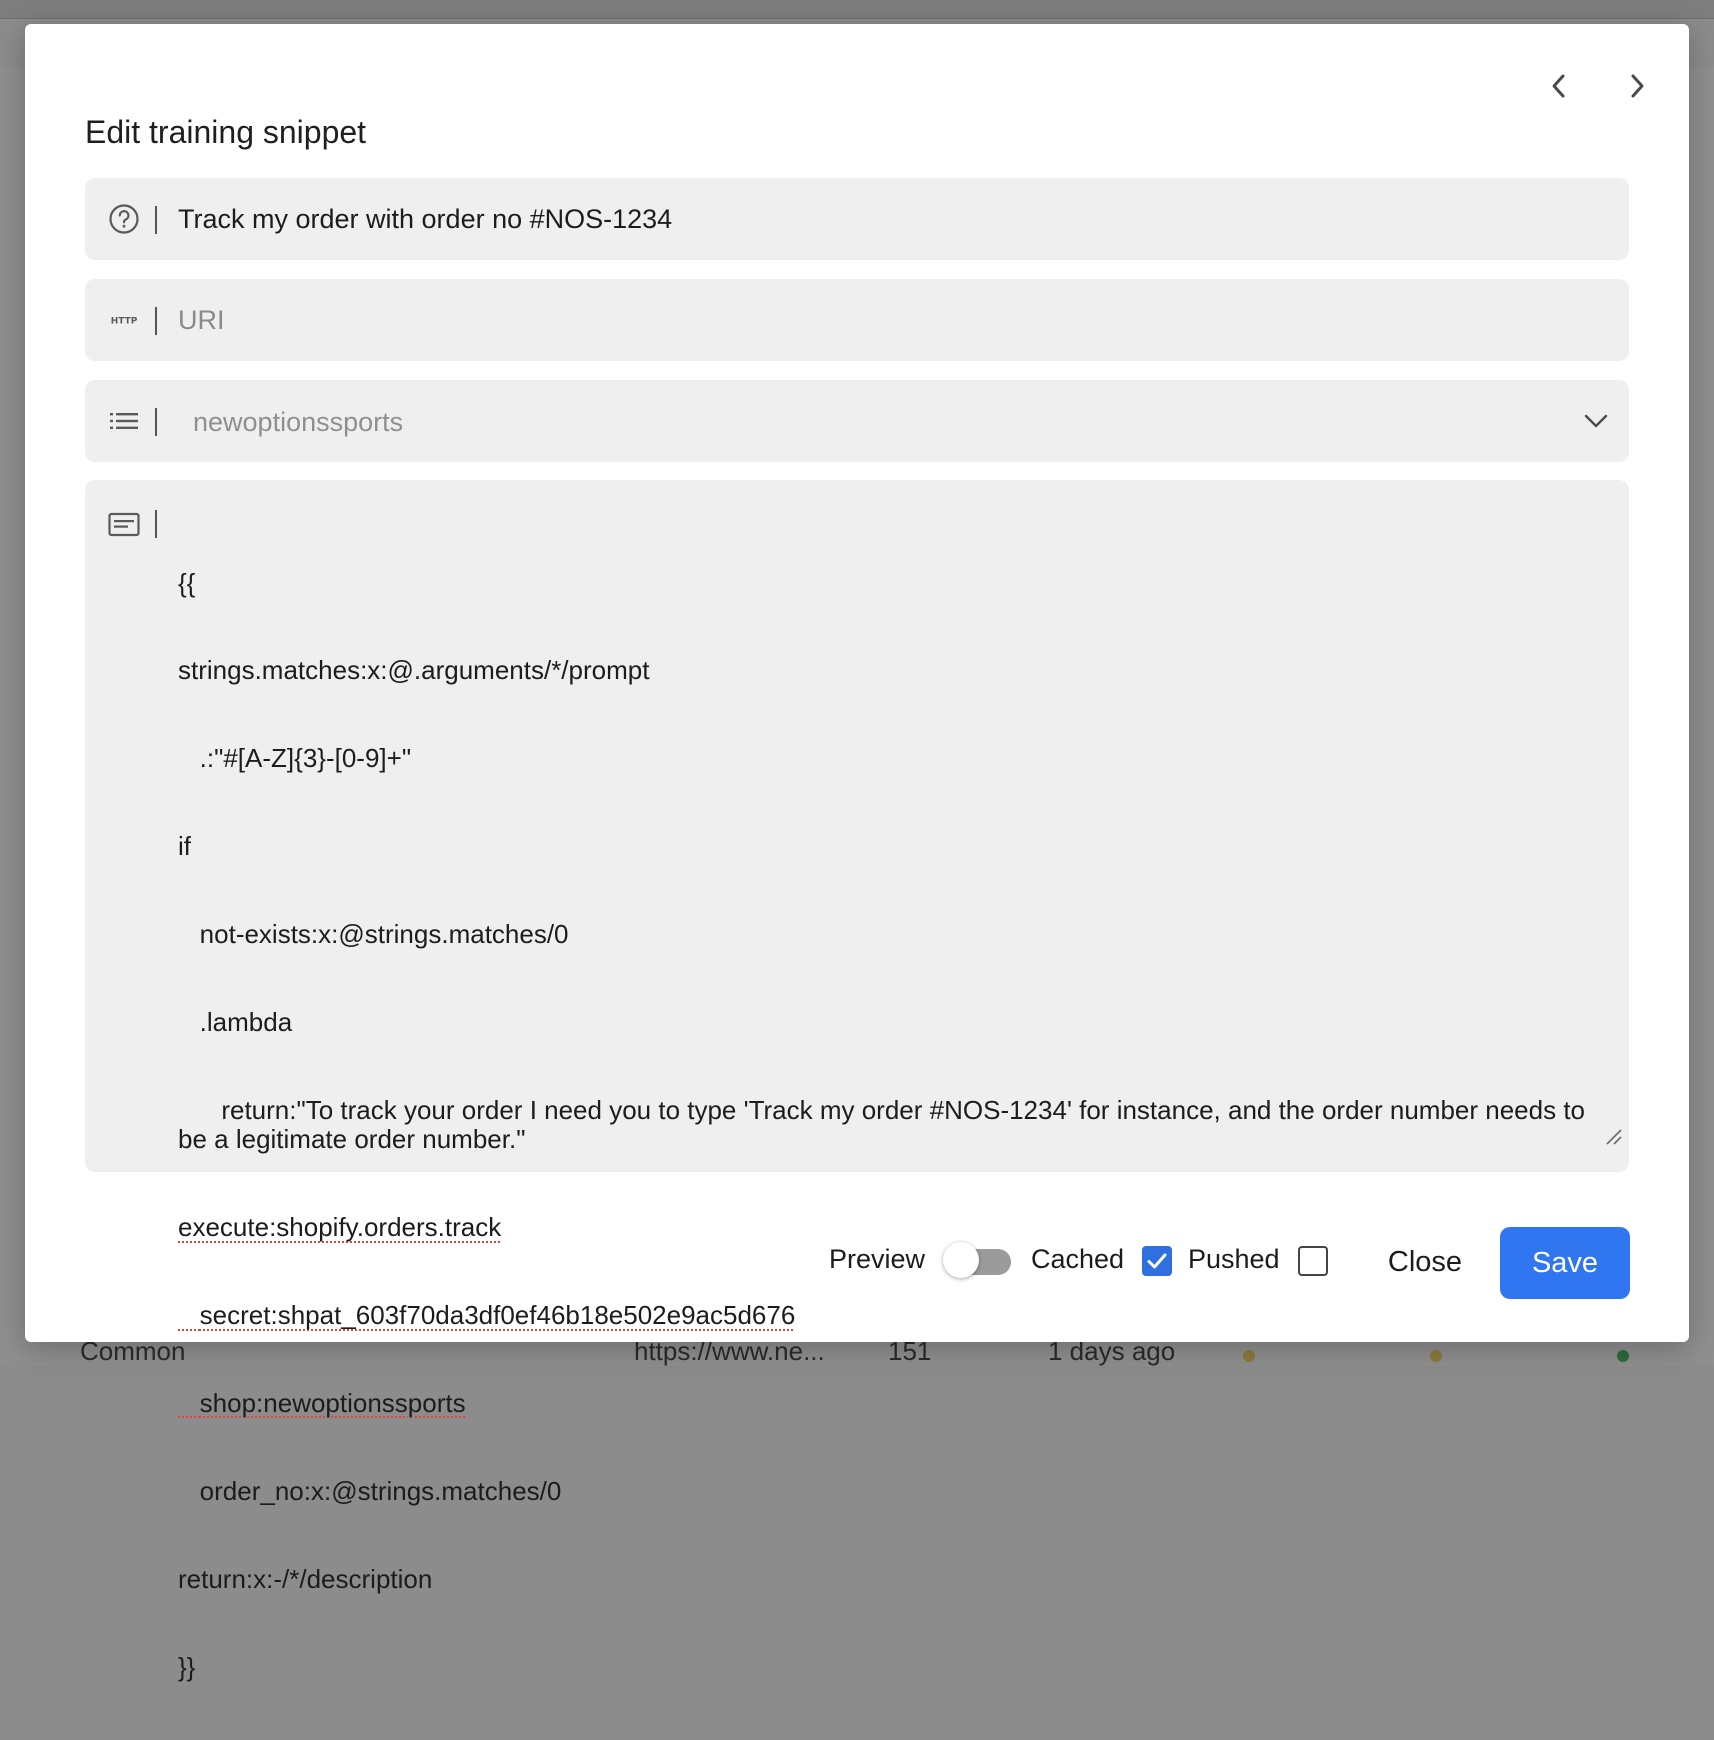 Image resolution: width=1714 pixels, height=1740 pixels. Describe the element at coordinates (295, 758) in the screenshot. I see `code-line: .:"#[A-Z]{3}-[0-9]+"` at that location.